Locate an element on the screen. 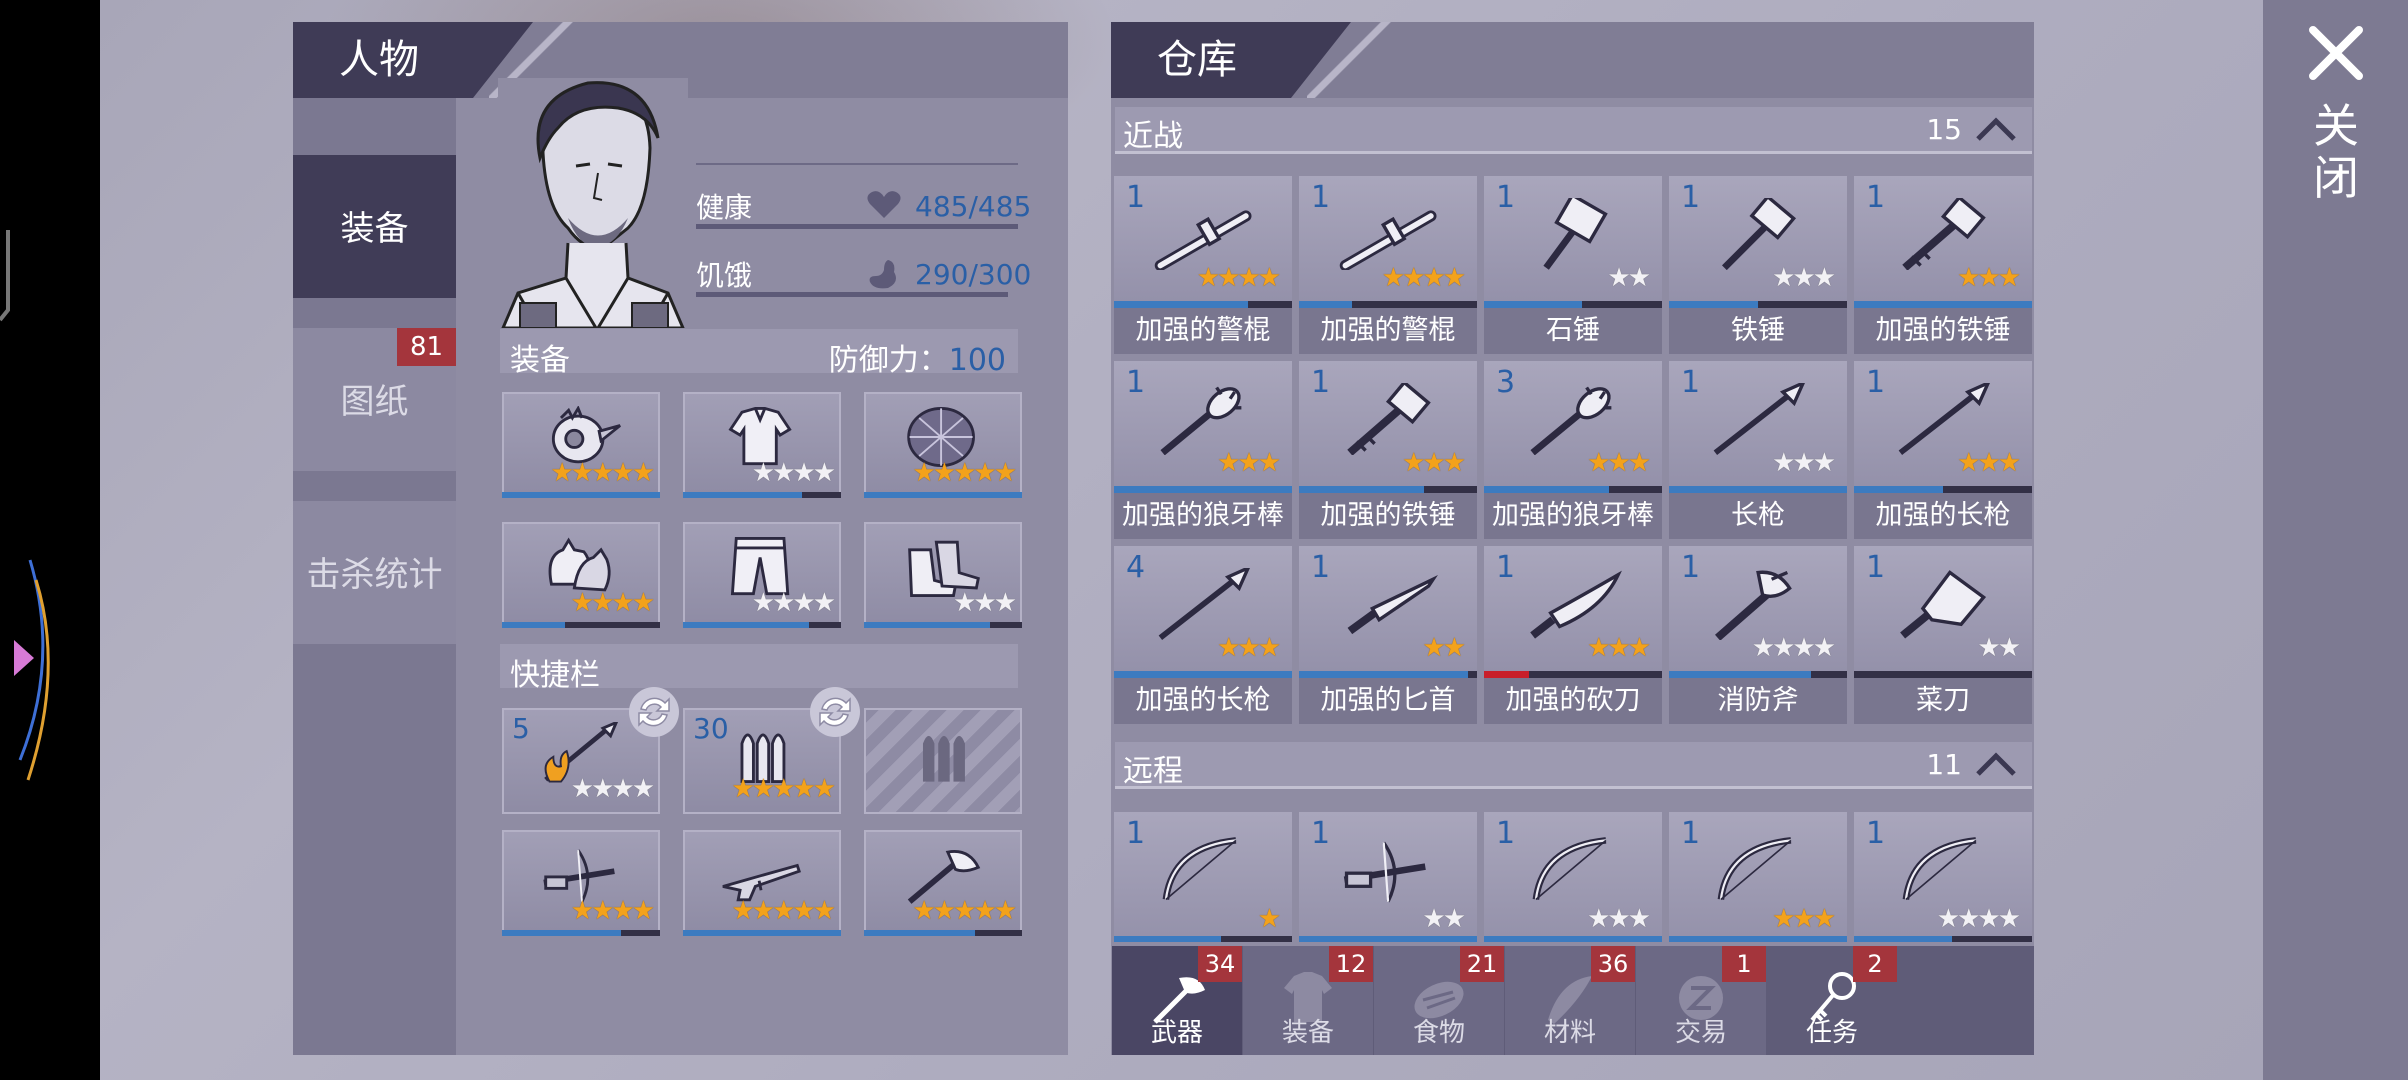 The width and height of the screenshot is (2408, 1080). stomach-icon is located at coordinates (882, 274).